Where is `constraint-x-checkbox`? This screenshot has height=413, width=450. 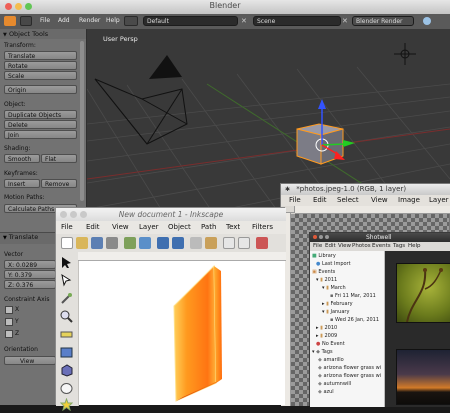
constraint-x-checkbox is located at coordinates (9, 310).